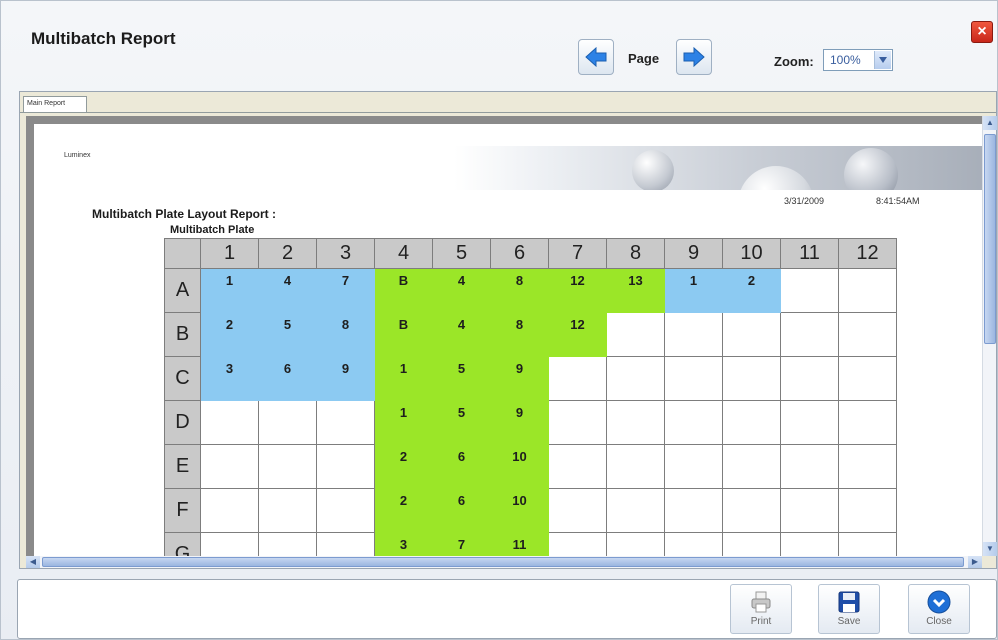  Describe the element at coordinates (596, 57) in the screenshot. I see `previous-page-button` at that location.